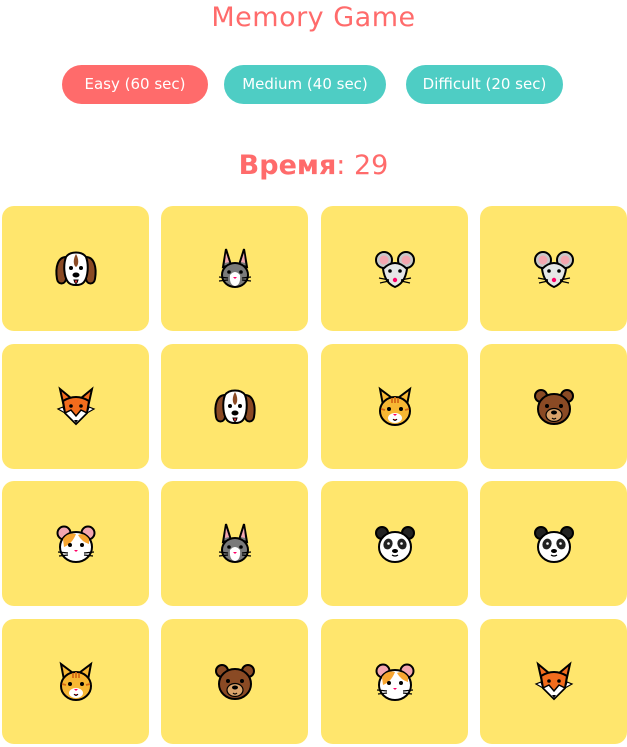 The width and height of the screenshot is (627, 747). I want to click on difficult-level-button: Difficult (20 sec), so click(484, 84).